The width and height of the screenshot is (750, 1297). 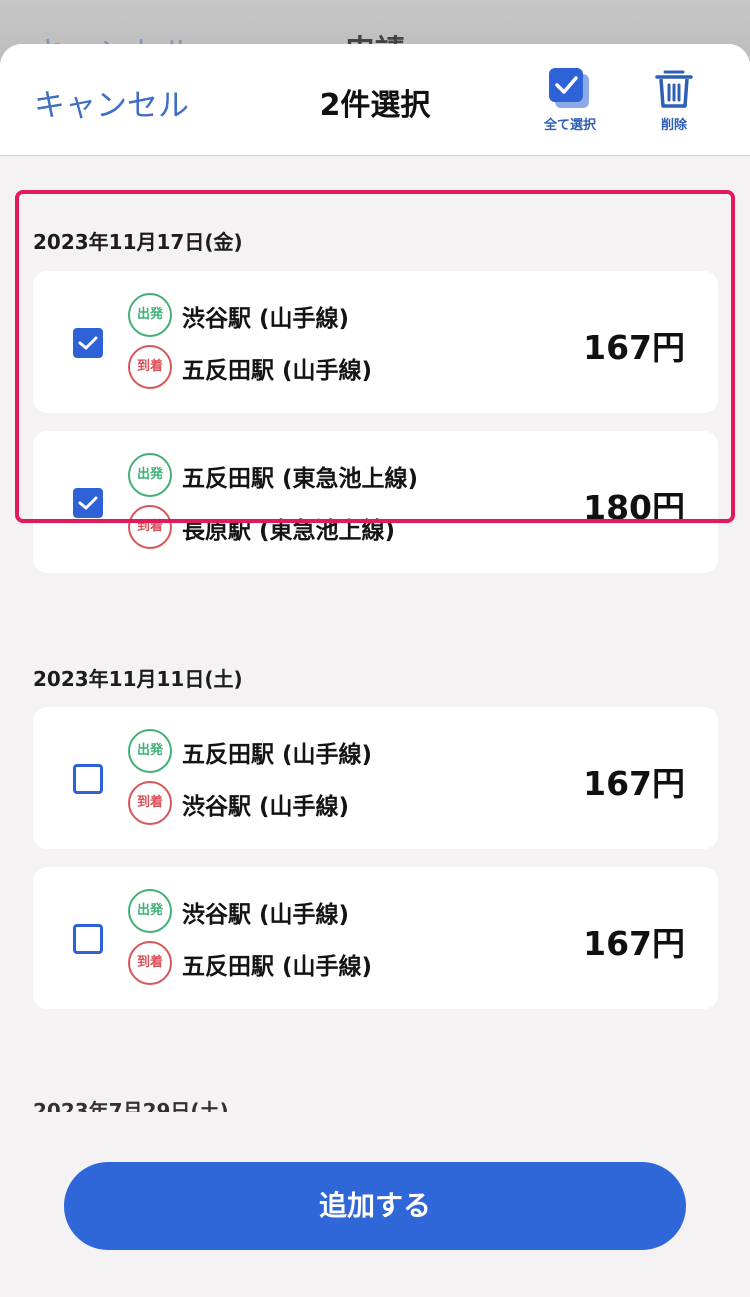 I want to click on trip-card: 出発 五反田駅 (山手線) 到着 渋谷駅 (山手線) 167円, so click(x=375, y=778).